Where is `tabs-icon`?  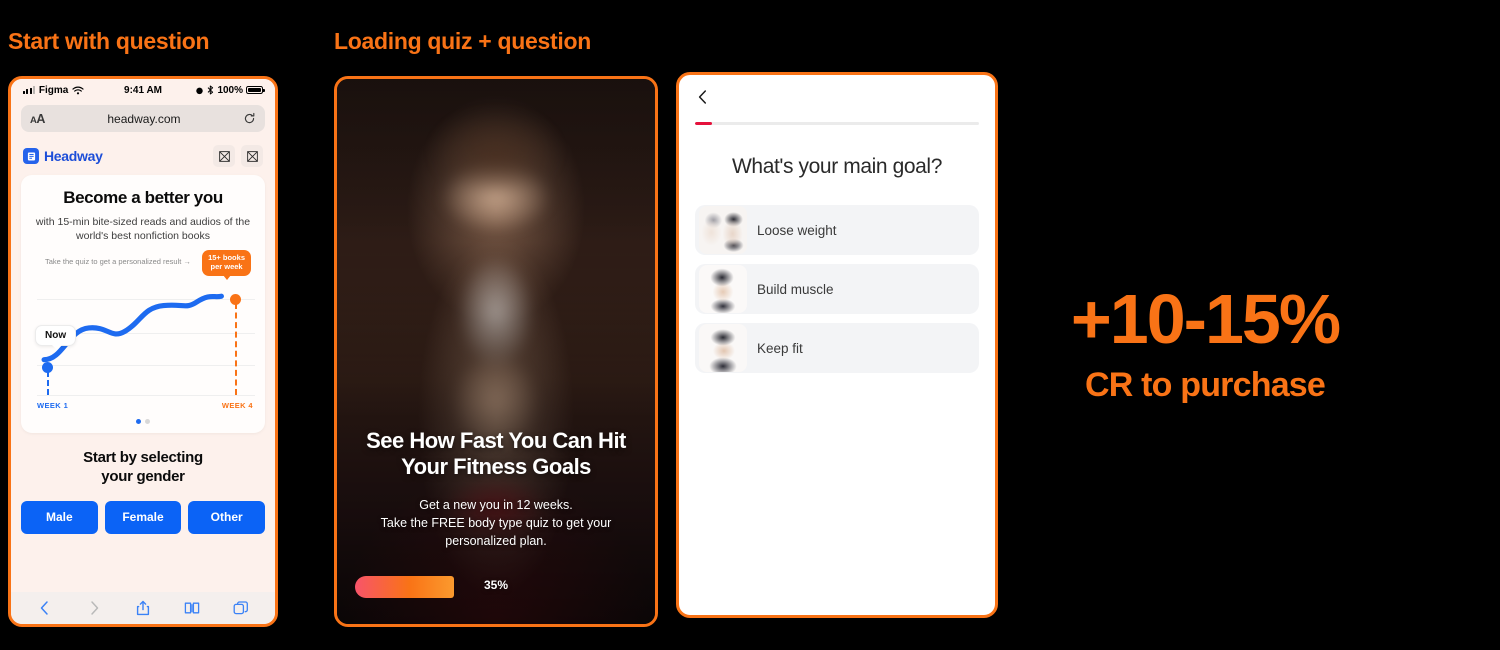 tabs-icon is located at coordinates (241, 608).